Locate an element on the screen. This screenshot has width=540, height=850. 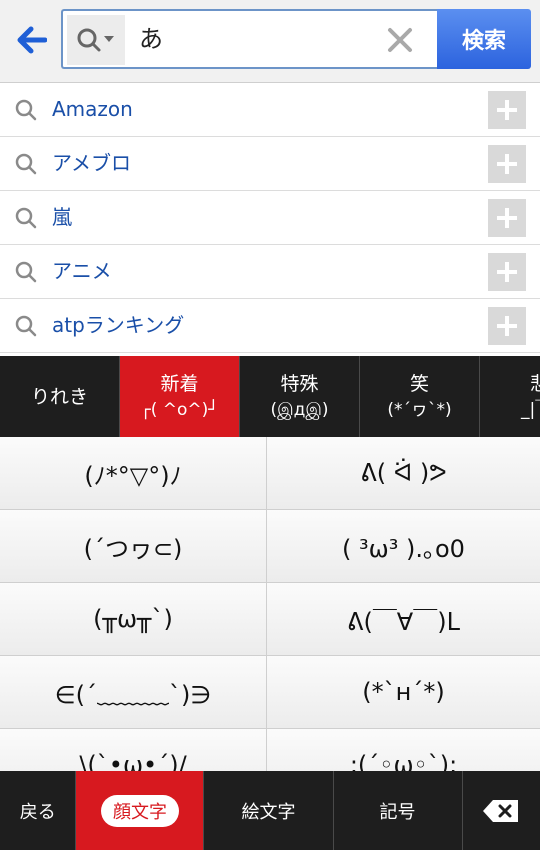
suggestion-item: 嵐 is located at coordinates (270, 218).